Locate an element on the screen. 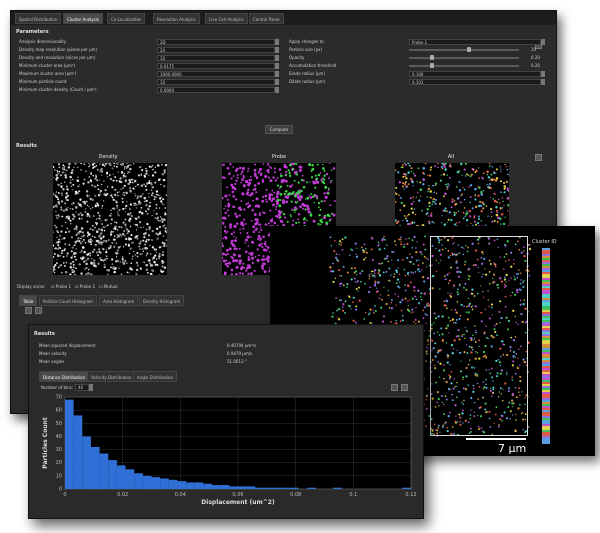 The image size is (600, 533). result-tab-density-histogram: Density Histogram is located at coordinates (162, 300).